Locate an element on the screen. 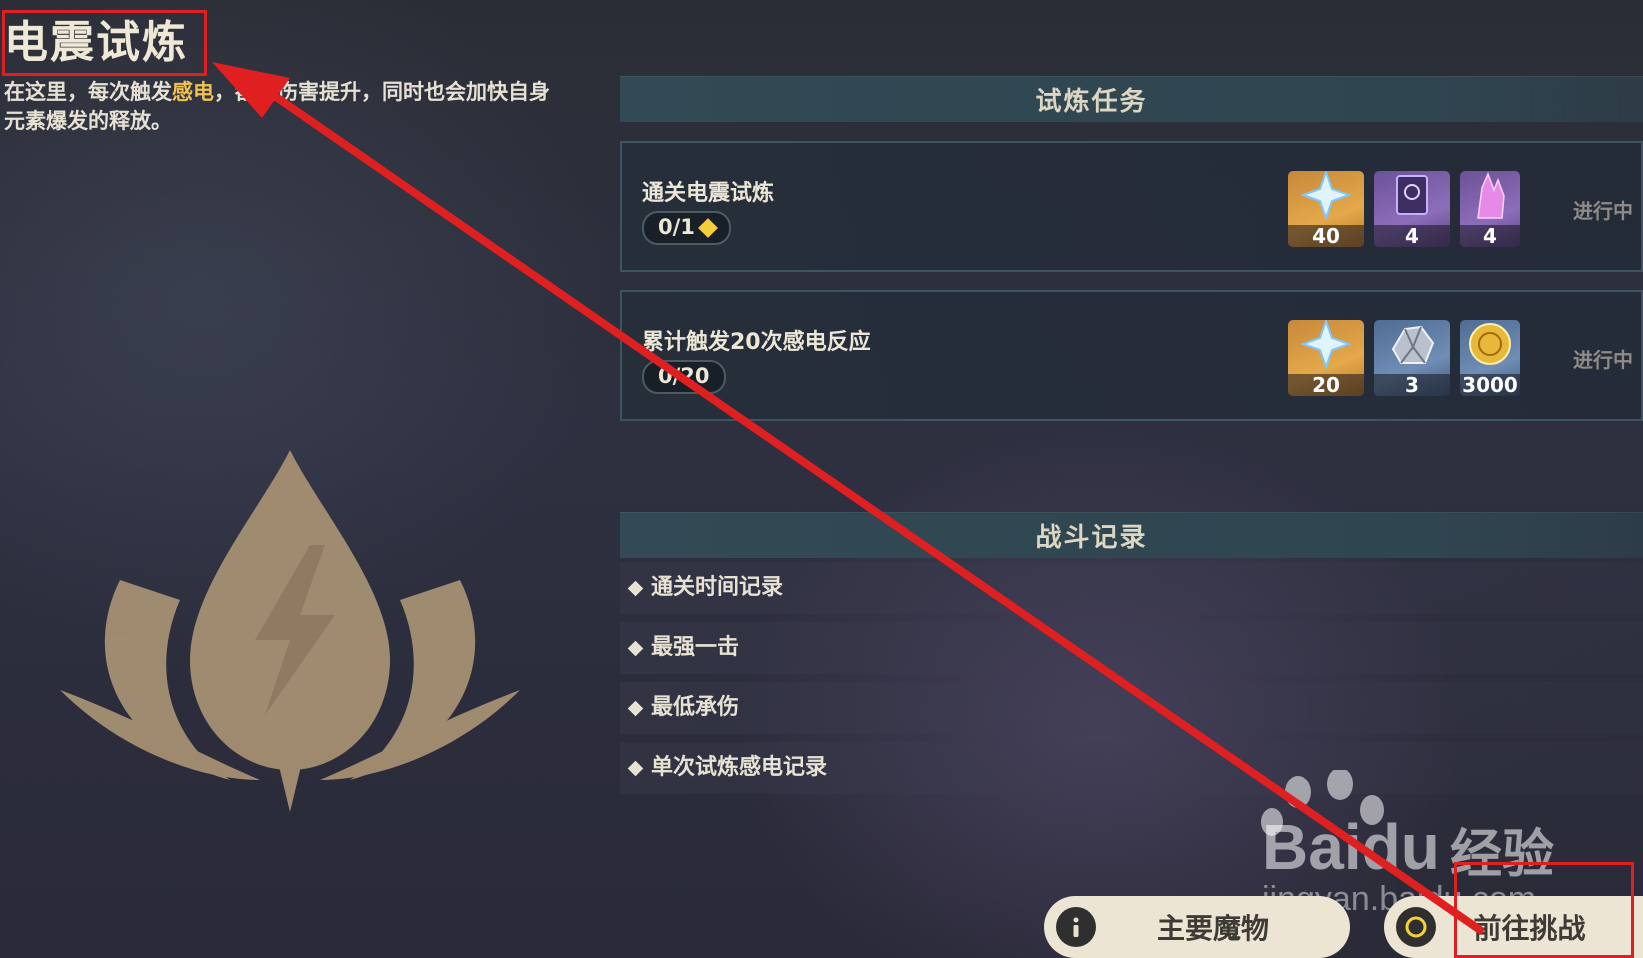 The image size is (1643, 958). book-icon is located at coordinates (1412, 195).